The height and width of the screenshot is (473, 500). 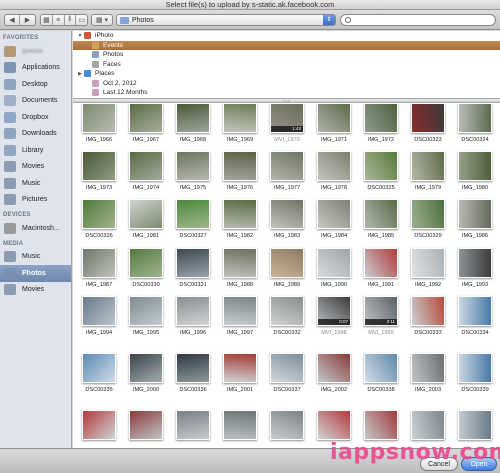 What do you see at coordinates (286, 84) in the screenshot?
I see `browser-row-oct-2-2012: Oct 2, 2012` at bounding box center [286, 84].